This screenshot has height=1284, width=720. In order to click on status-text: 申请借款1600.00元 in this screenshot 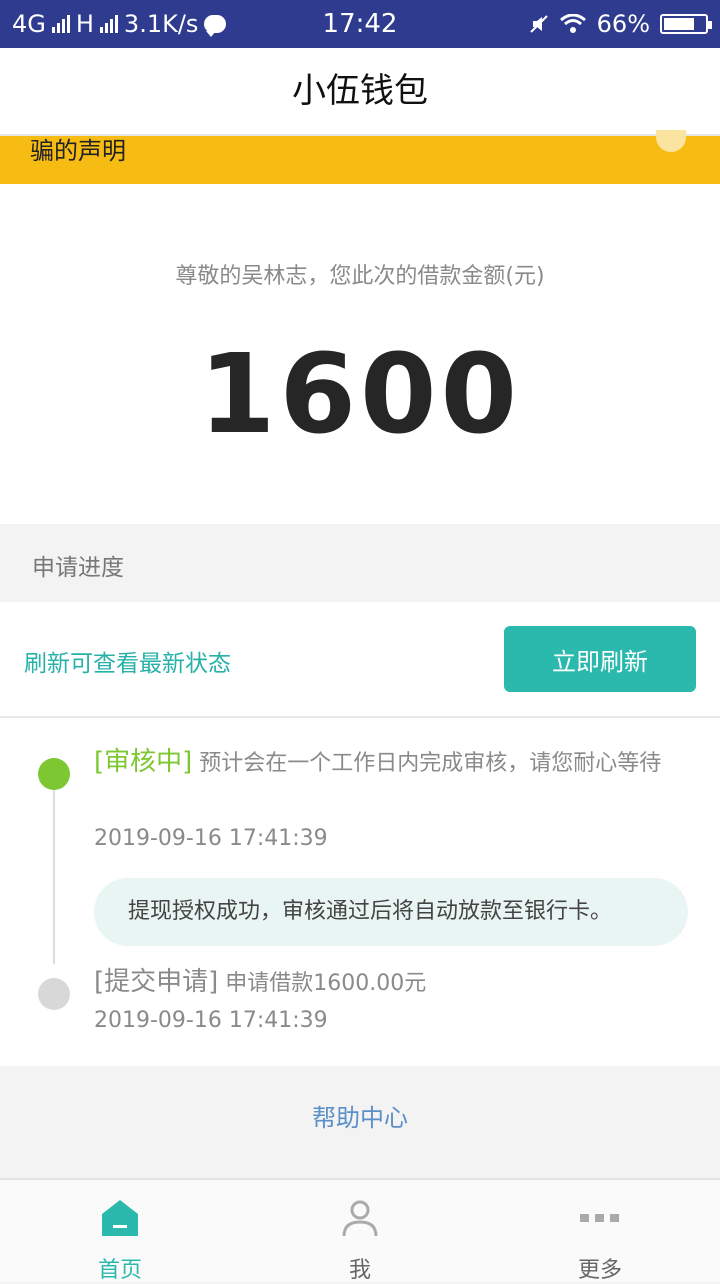, I will do `click(326, 983)`.